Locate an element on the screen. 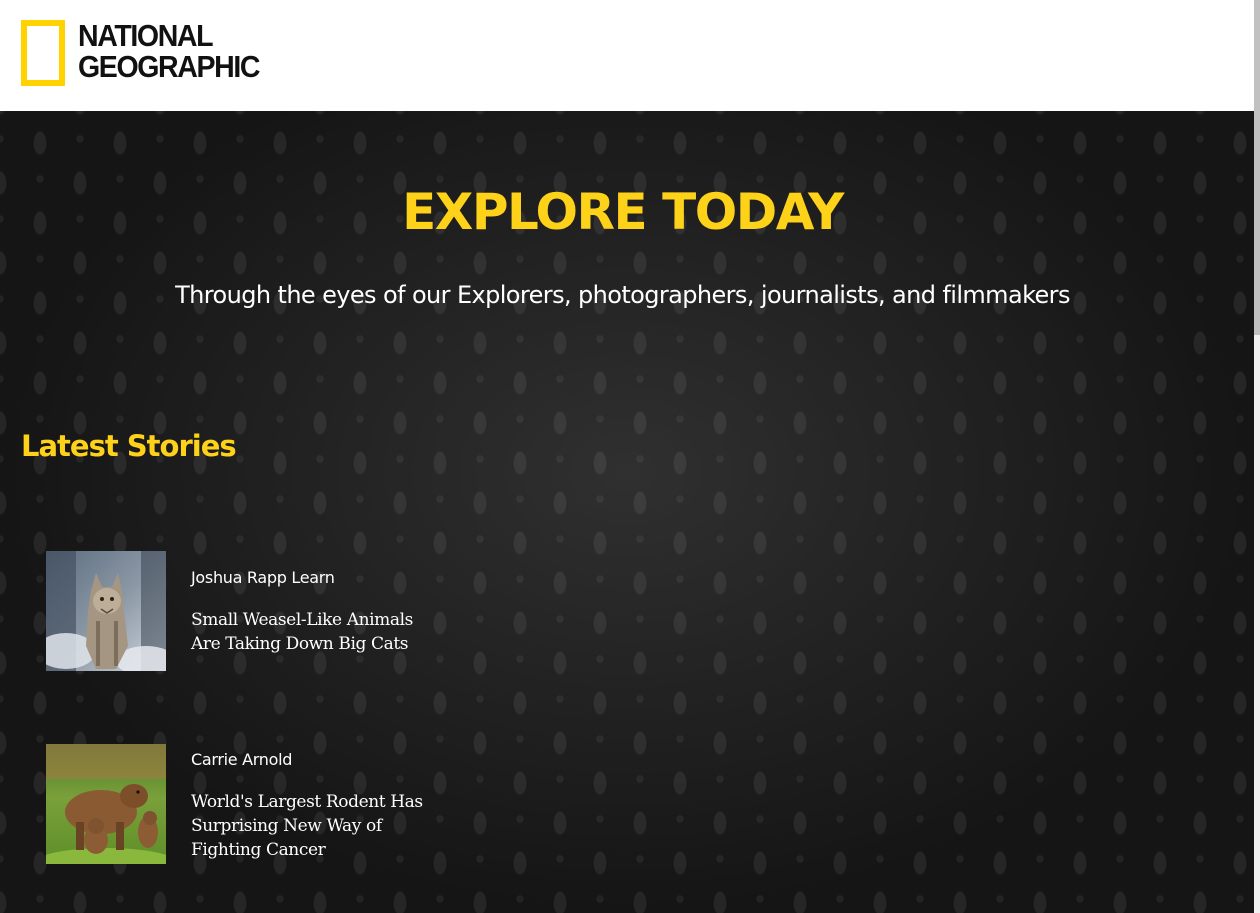 This screenshot has height=913, width=1260. story-author: Carrie Arnold is located at coordinates (242, 759).